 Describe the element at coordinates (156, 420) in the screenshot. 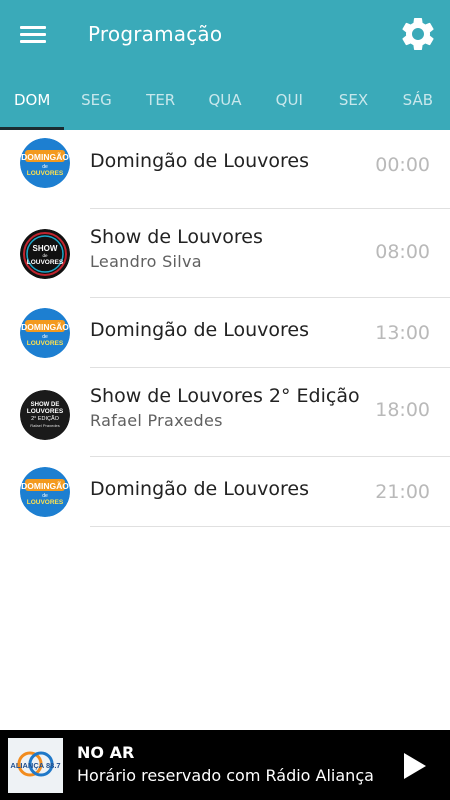

I see `program-host: Rafael Praxedes` at that location.